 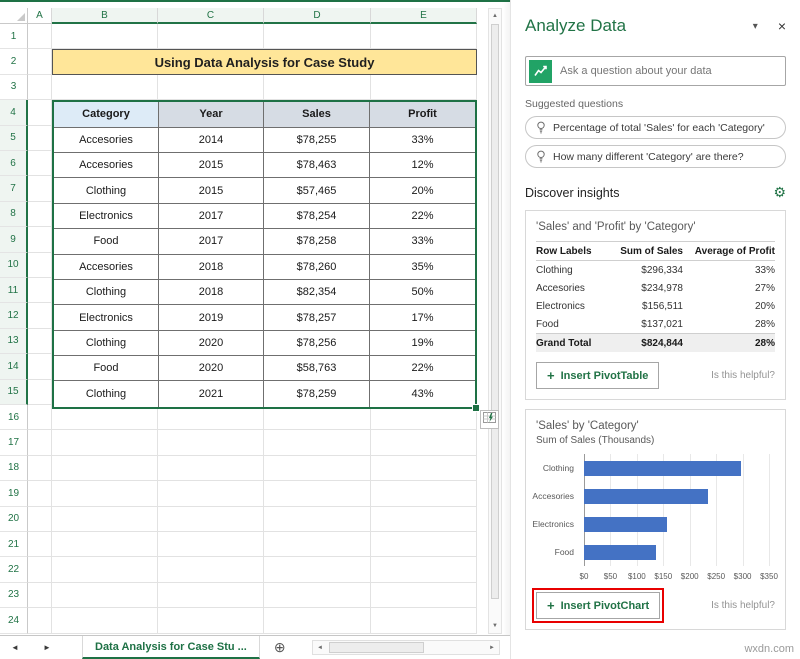 What do you see at coordinates (14, 291) in the screenshot?
I see `row-header-11: 11` at bounding box center [14, 291].